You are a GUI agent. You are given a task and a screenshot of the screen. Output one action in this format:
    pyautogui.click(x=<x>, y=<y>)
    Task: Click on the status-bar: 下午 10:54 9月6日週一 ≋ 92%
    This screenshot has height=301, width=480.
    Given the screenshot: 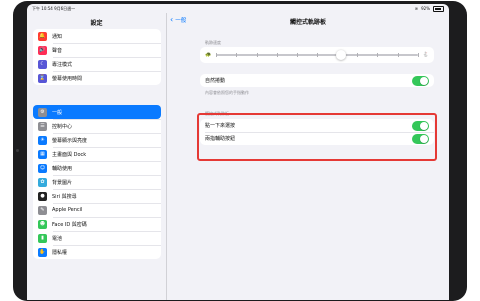 What is the action you would take?
    pyautogui.click(x=238, y=8)
    